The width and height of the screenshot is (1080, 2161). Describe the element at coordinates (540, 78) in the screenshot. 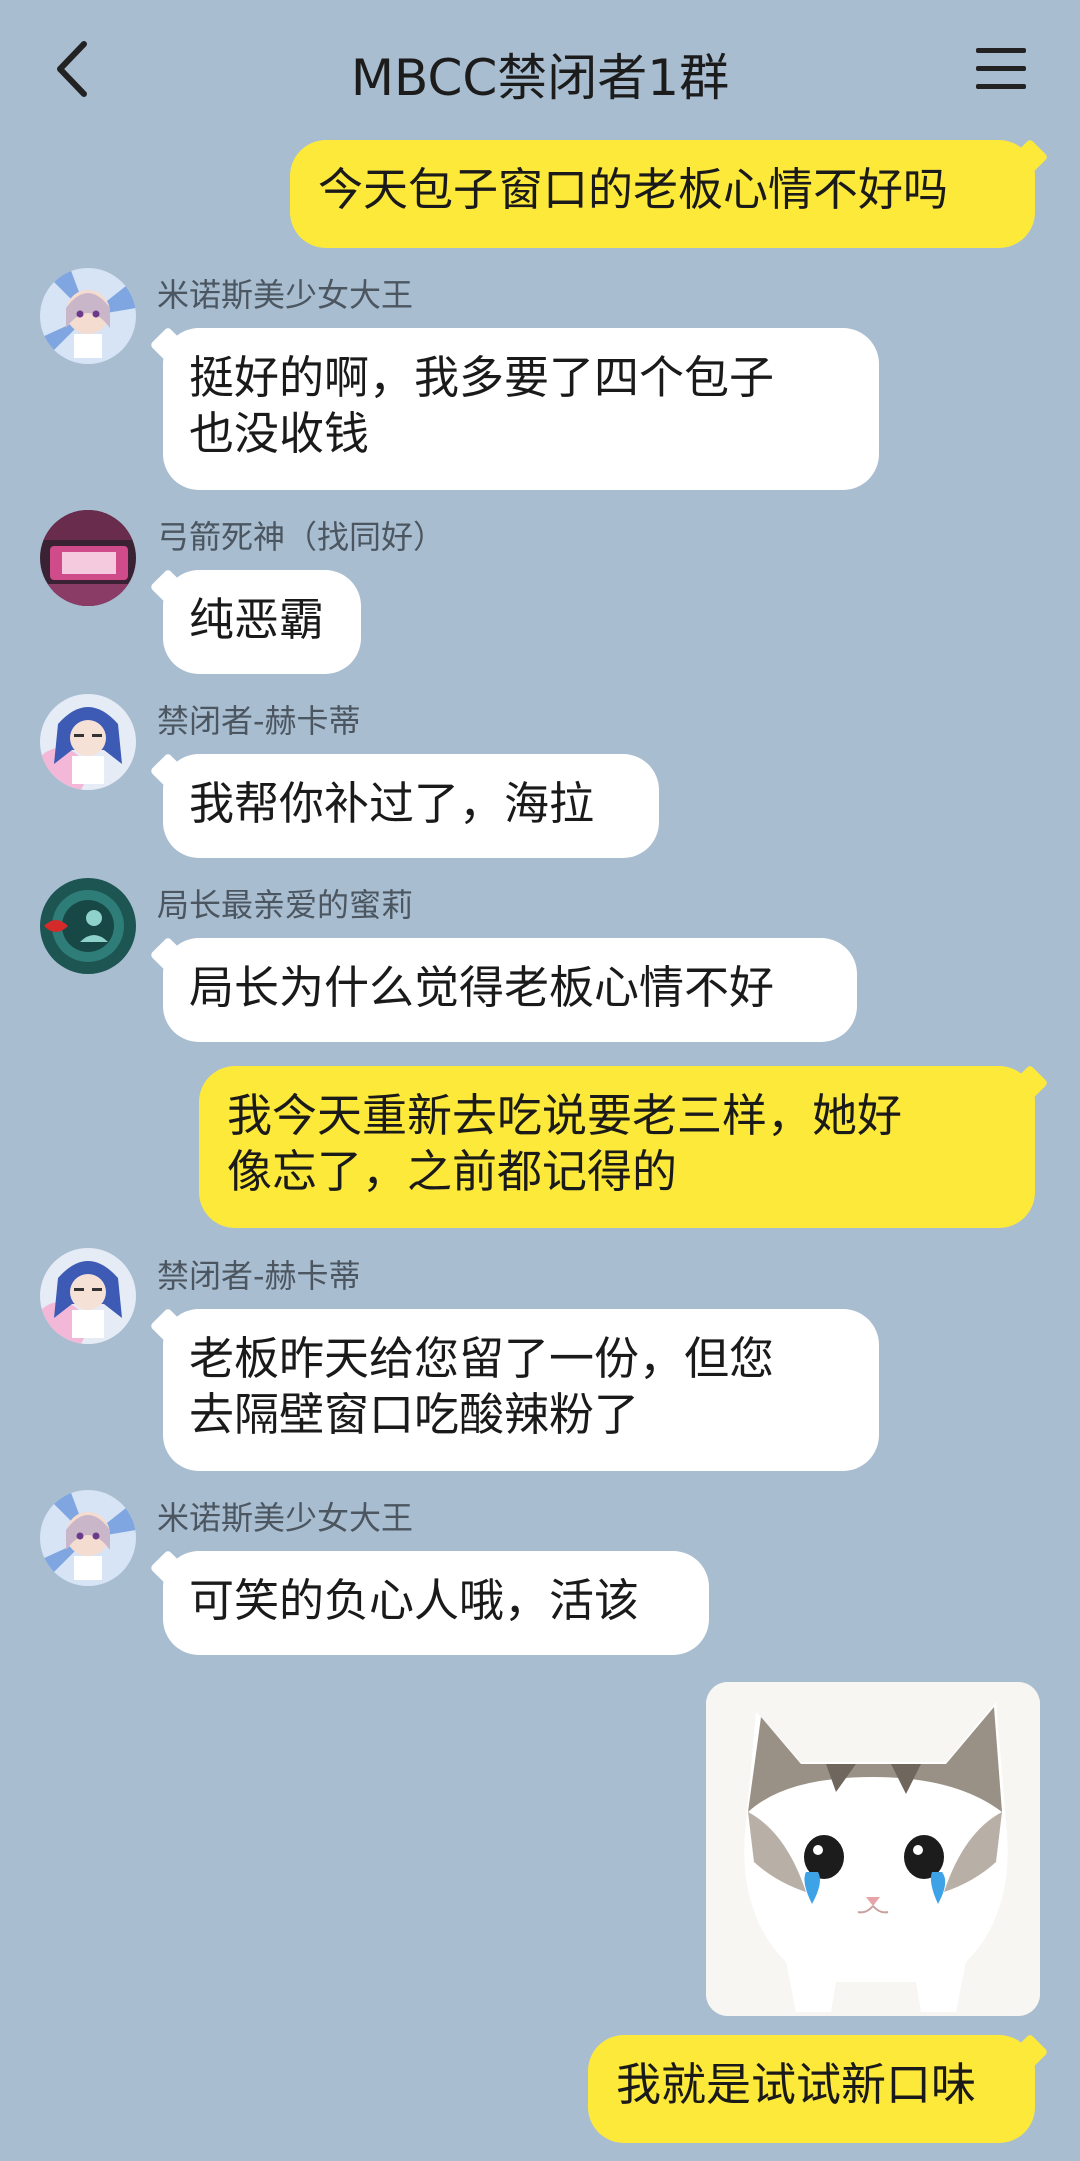

I see `chat-title: MBCC禁闭者1群` at that location.